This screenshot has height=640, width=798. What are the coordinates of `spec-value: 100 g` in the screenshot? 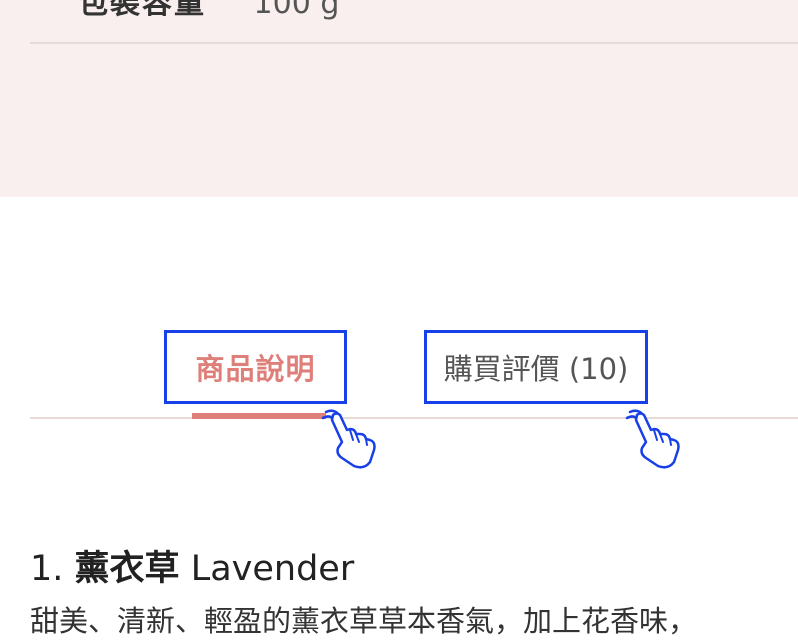 It's located at (296, 10).